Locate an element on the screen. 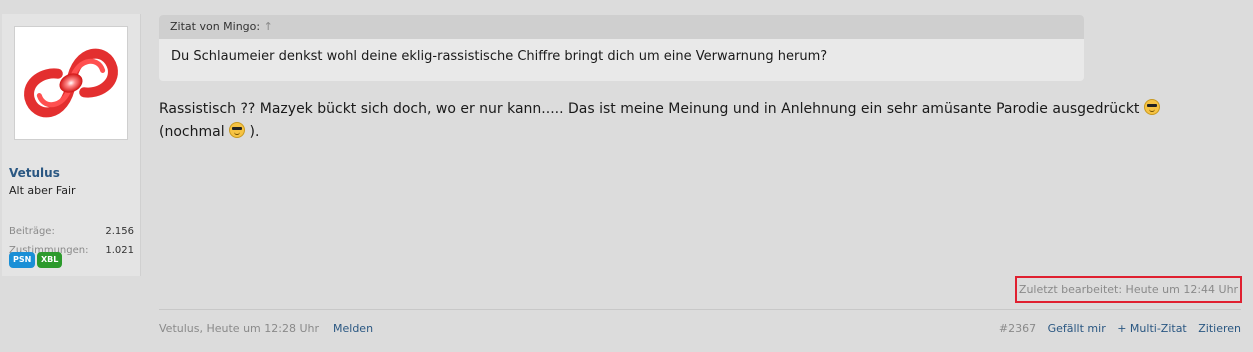 The width and height of the screenshot is (1253, 352). post-actions: #2367 Gefällt mir + Multi-Zitat Zitieren is located at coordinates (1116, 328).